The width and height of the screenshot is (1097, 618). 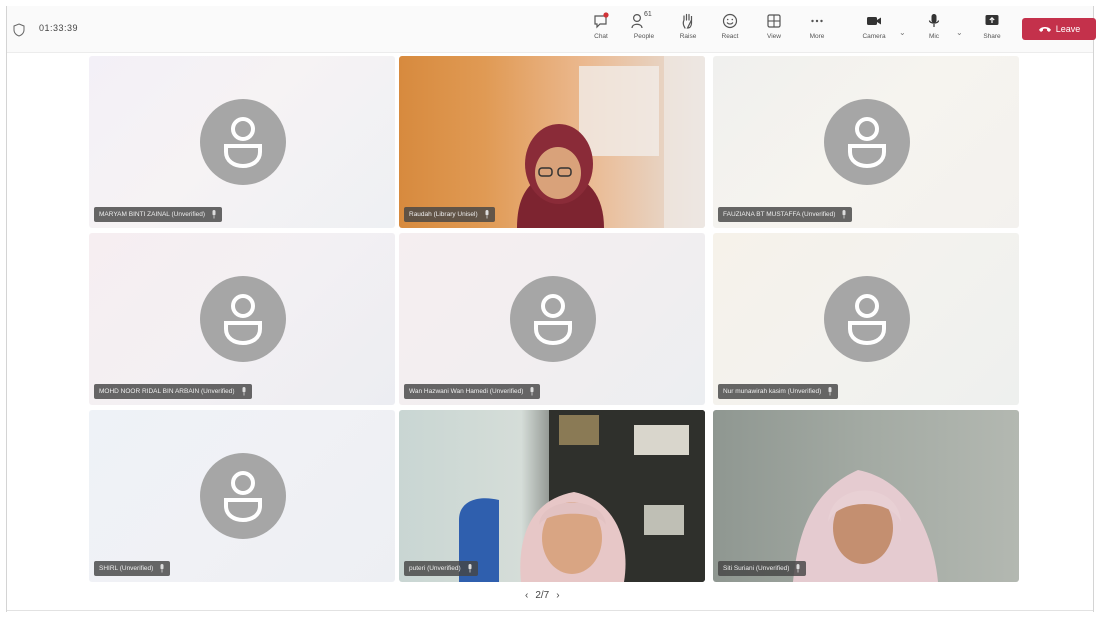 I want to click on raise-label: Raise, so click(x=688, y=36).